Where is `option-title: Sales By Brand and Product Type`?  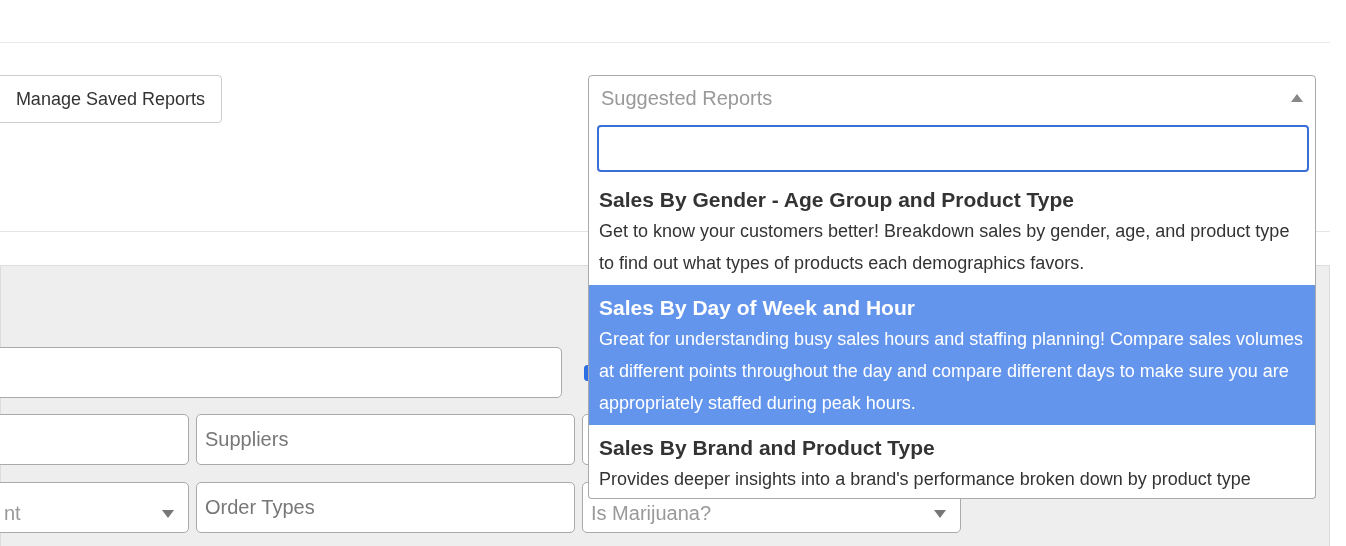 option-title: Sales By Brand and Product Type is located at coordinates (767, 448).